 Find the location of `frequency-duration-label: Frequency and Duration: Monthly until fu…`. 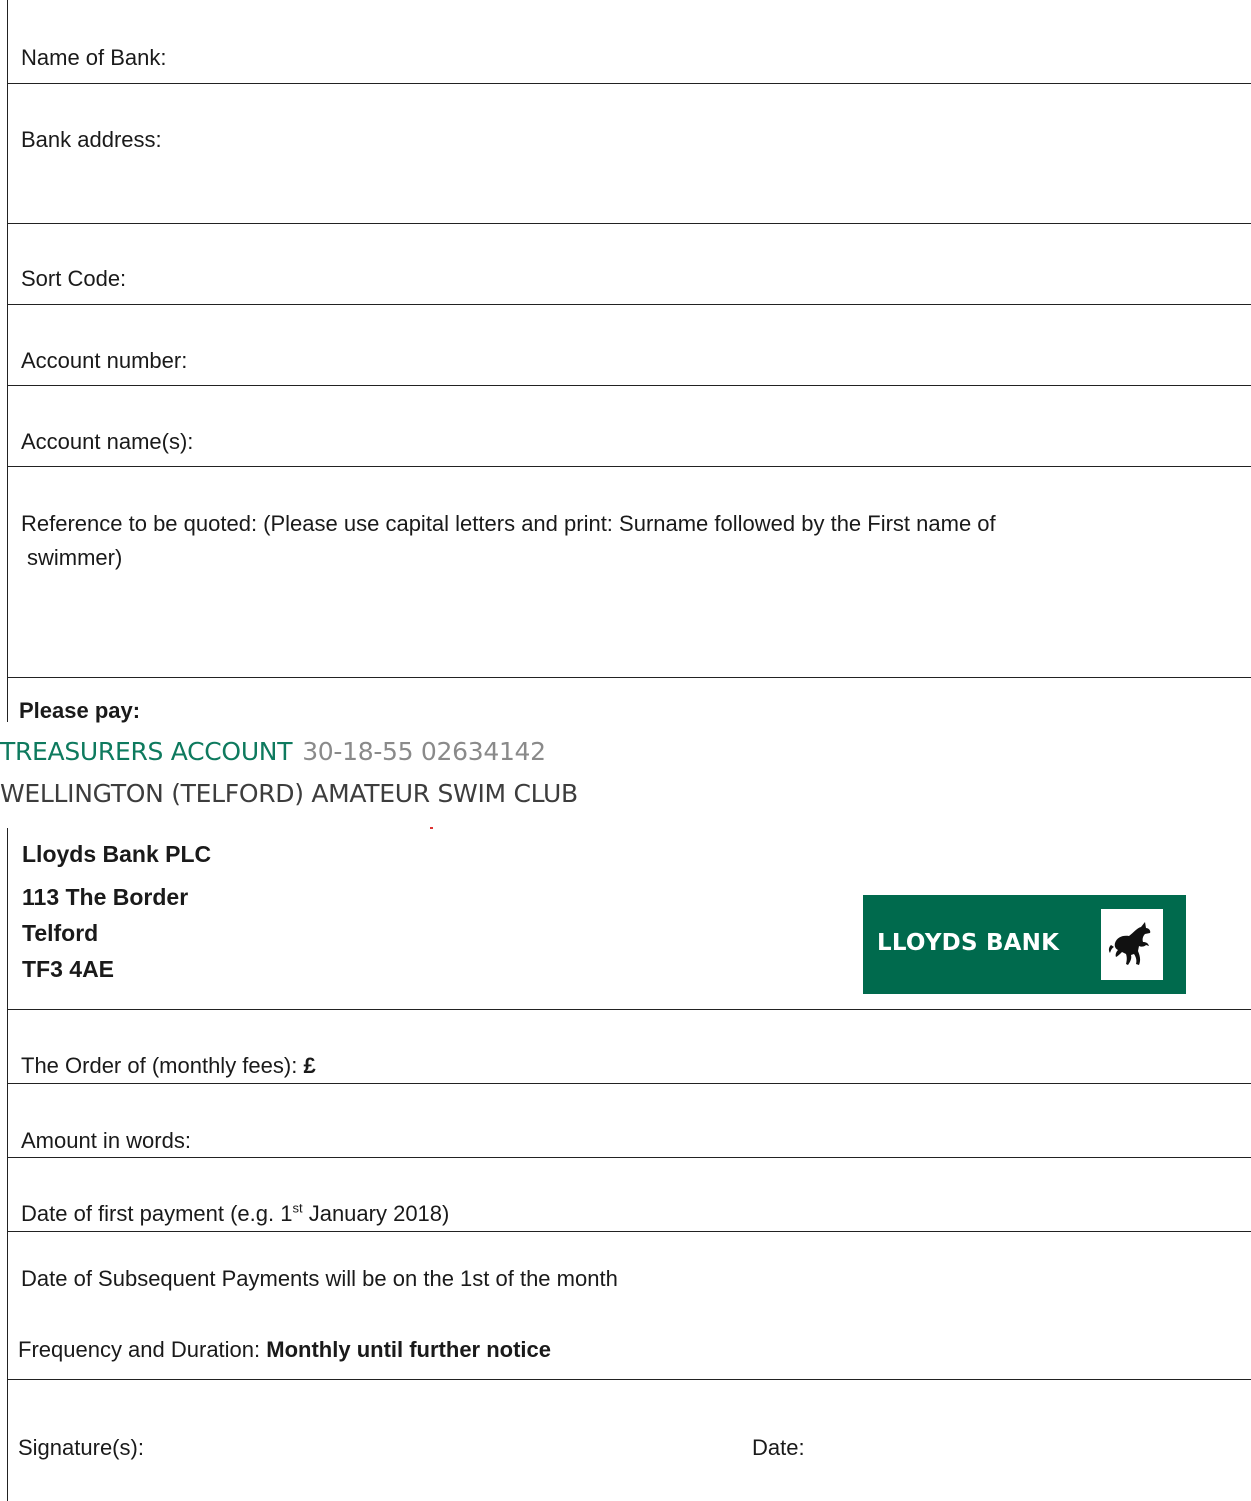

frequency-duration-label: Frequency and Duration: Monthly until fu… is located at coordinates (284, 1350).